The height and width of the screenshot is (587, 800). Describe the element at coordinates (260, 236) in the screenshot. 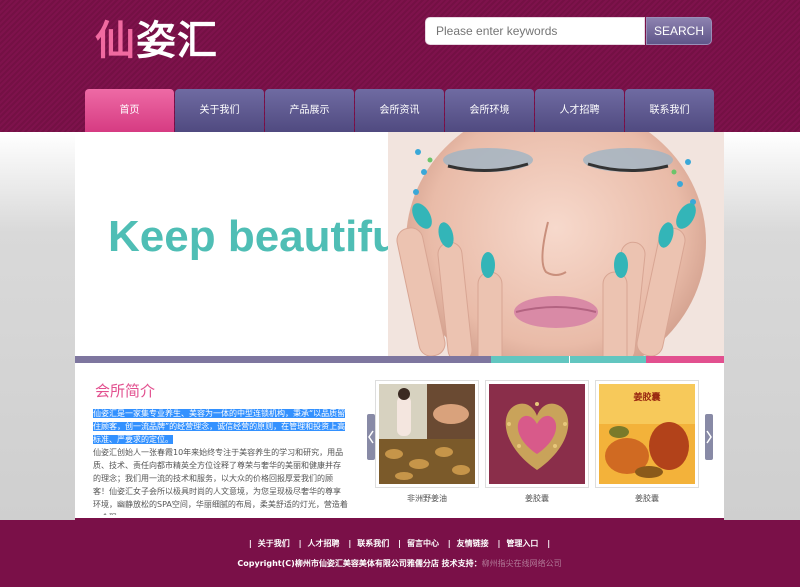

I see `banner-slogan: Keep beautiful` at that location.